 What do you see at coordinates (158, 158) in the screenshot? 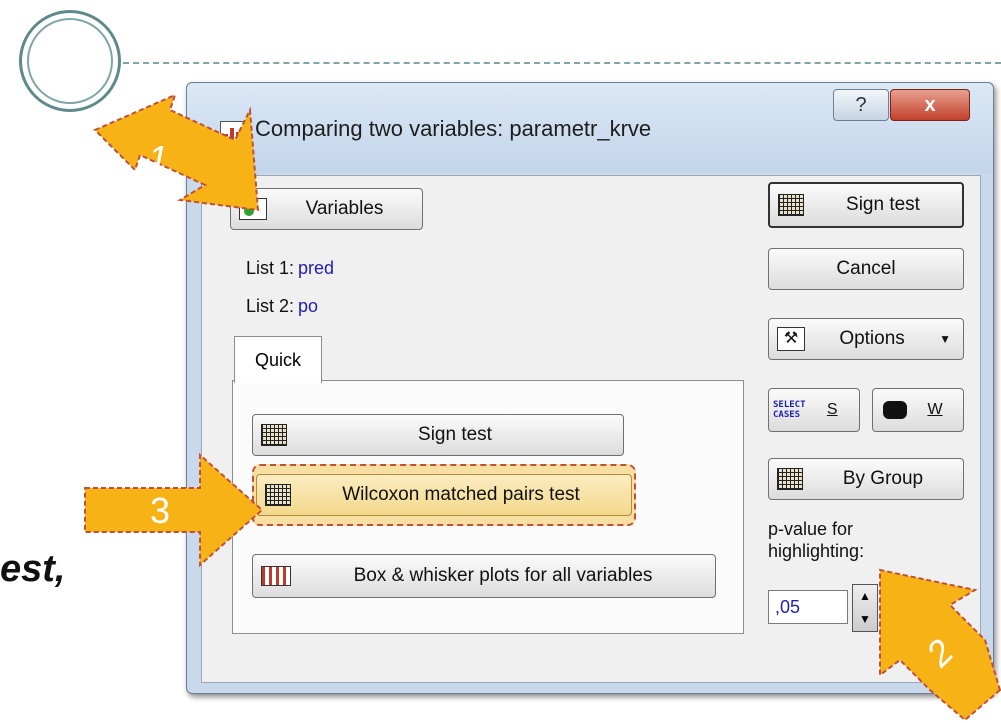
I see `step-1-label: 1` at bounding box center [158, 158].